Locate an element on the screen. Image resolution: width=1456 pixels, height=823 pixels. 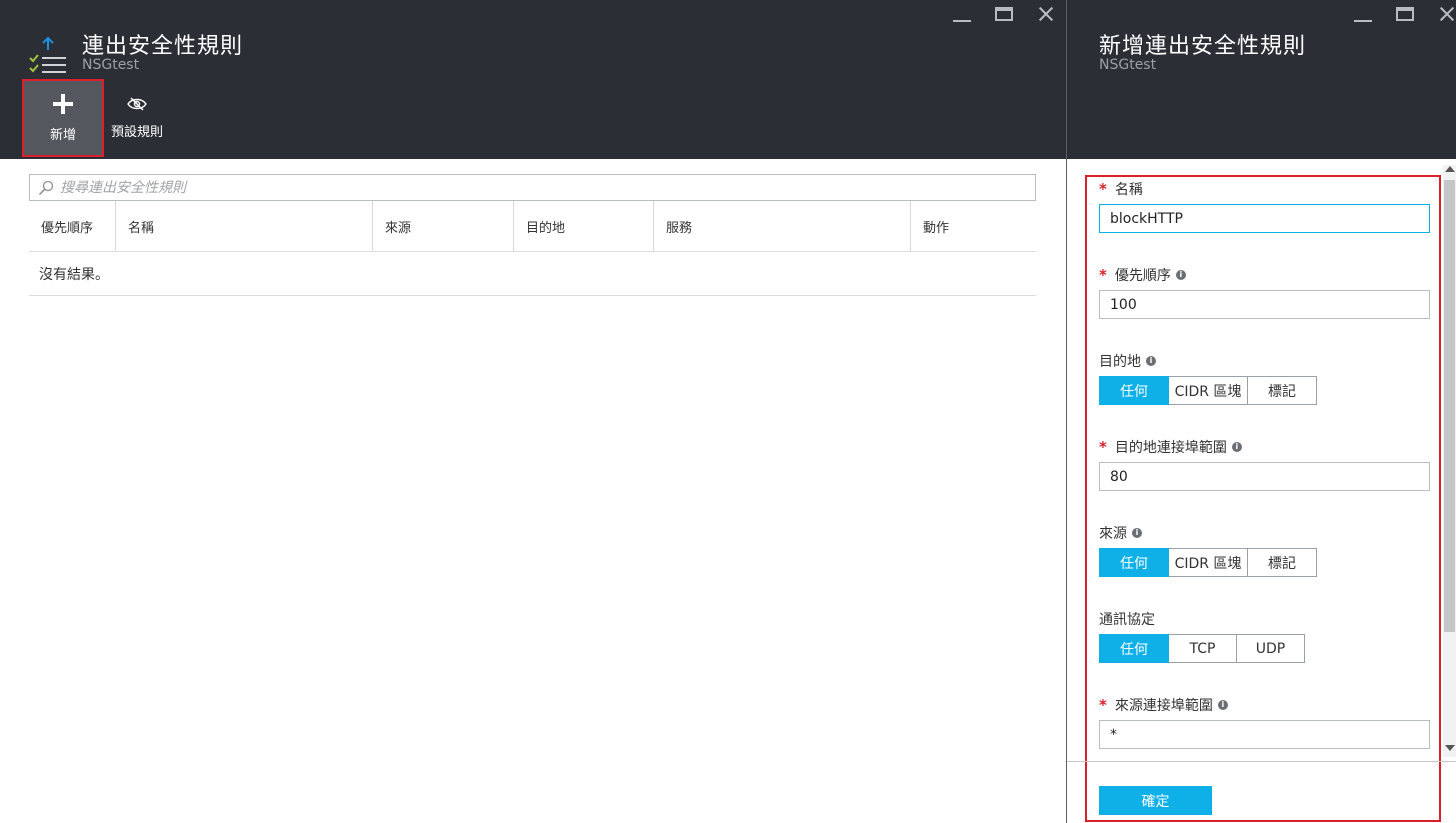
column-service: 服務 is located at coordinates (782, 226).